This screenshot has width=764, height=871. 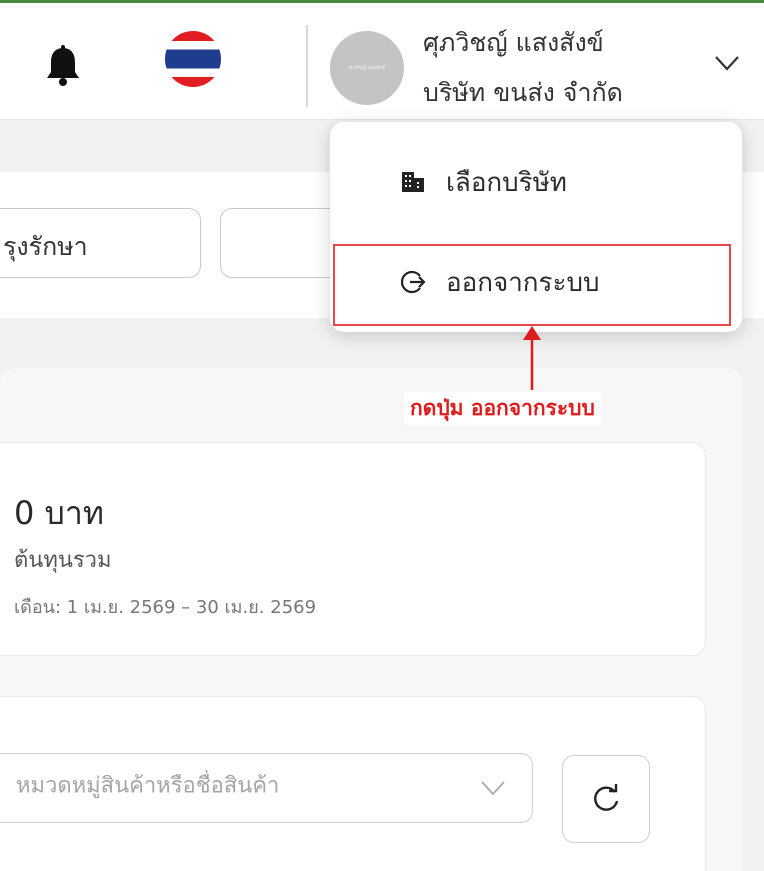 What do you see at coordinates (45, 246) in the screenshot?
I see `branch-filter-value: รุงรักษา` at bounding box center [45, 246].